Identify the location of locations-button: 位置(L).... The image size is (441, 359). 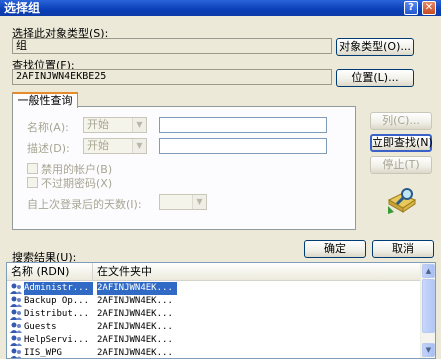
(375, 78).